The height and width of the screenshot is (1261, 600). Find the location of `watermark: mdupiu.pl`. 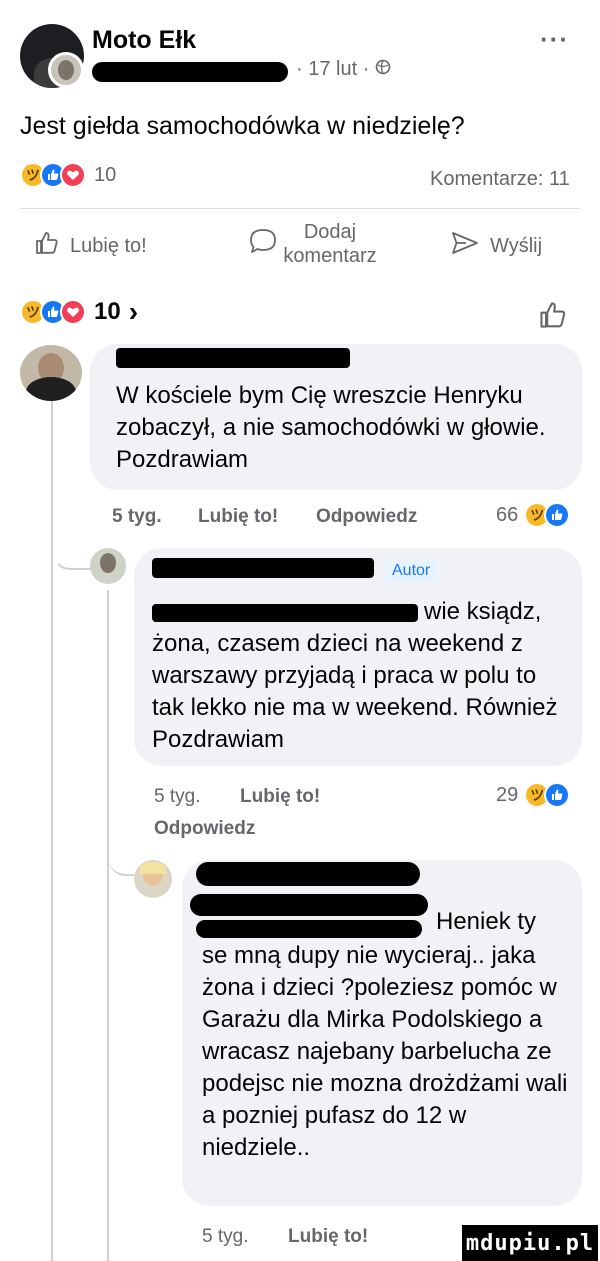

watermark: mdupiu.pl is located at coordinates (530, 1243).